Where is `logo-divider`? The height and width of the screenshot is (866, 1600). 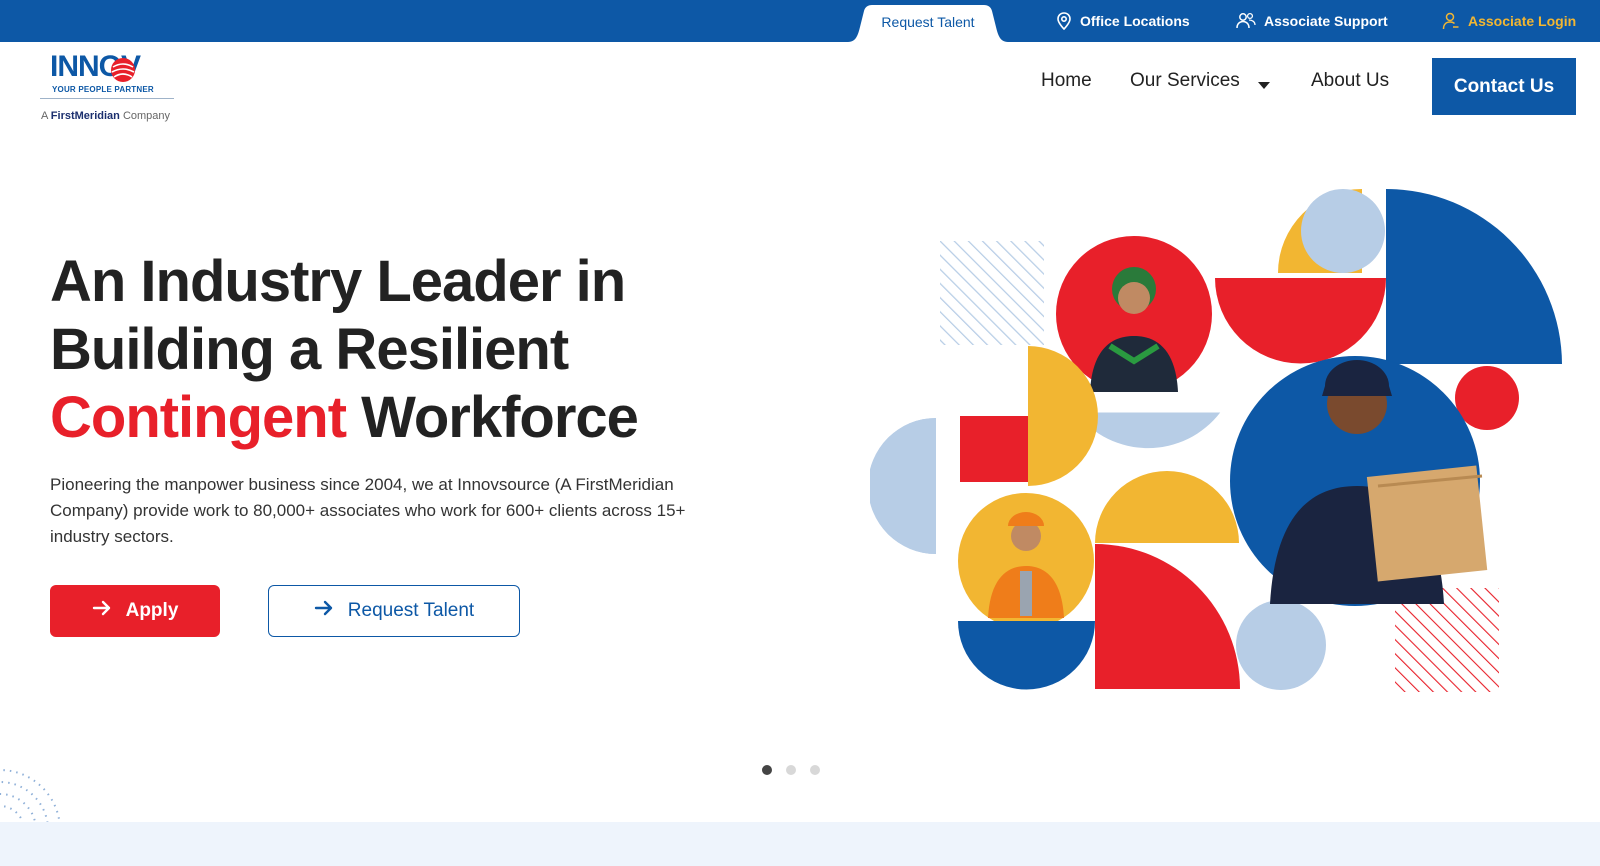 logo-divider is located at coordinates (107, 98).